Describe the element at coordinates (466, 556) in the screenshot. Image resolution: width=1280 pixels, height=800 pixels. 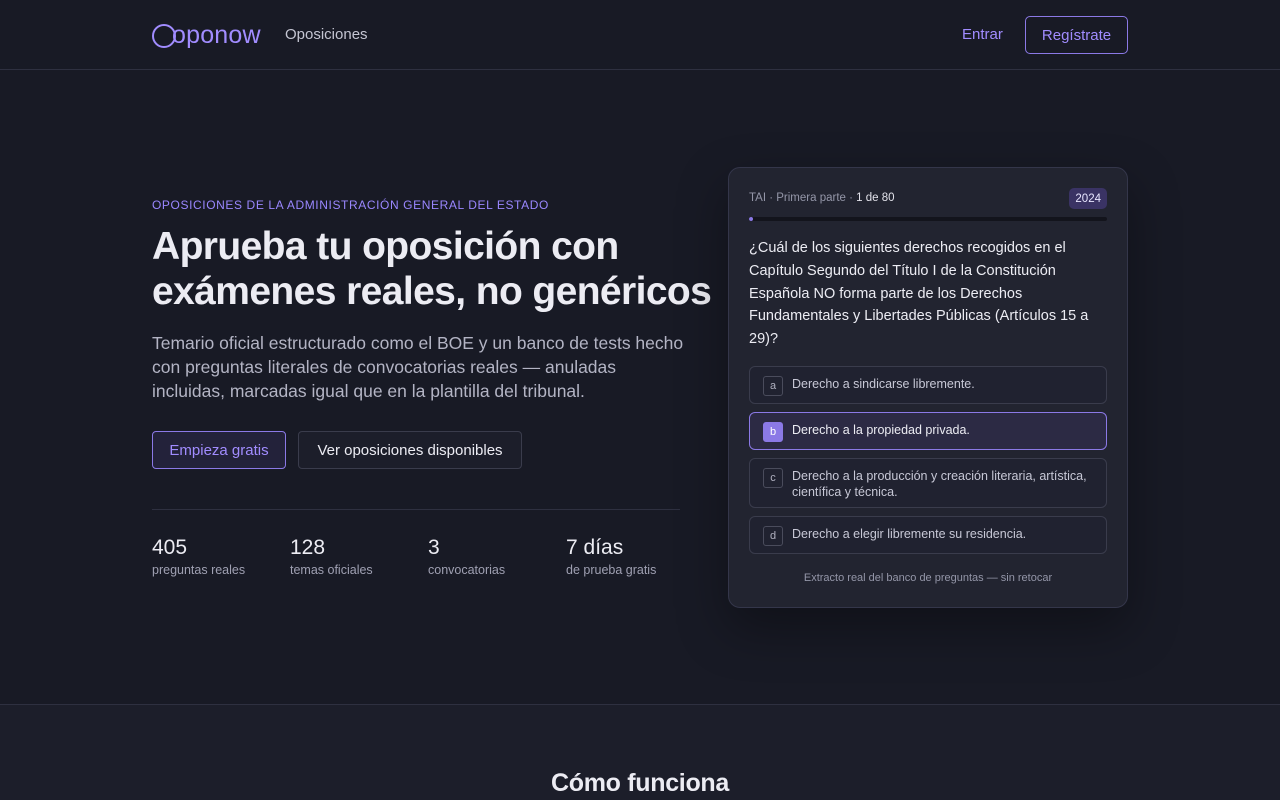
I see `stat-calls: 3 convocatorias` at that location.